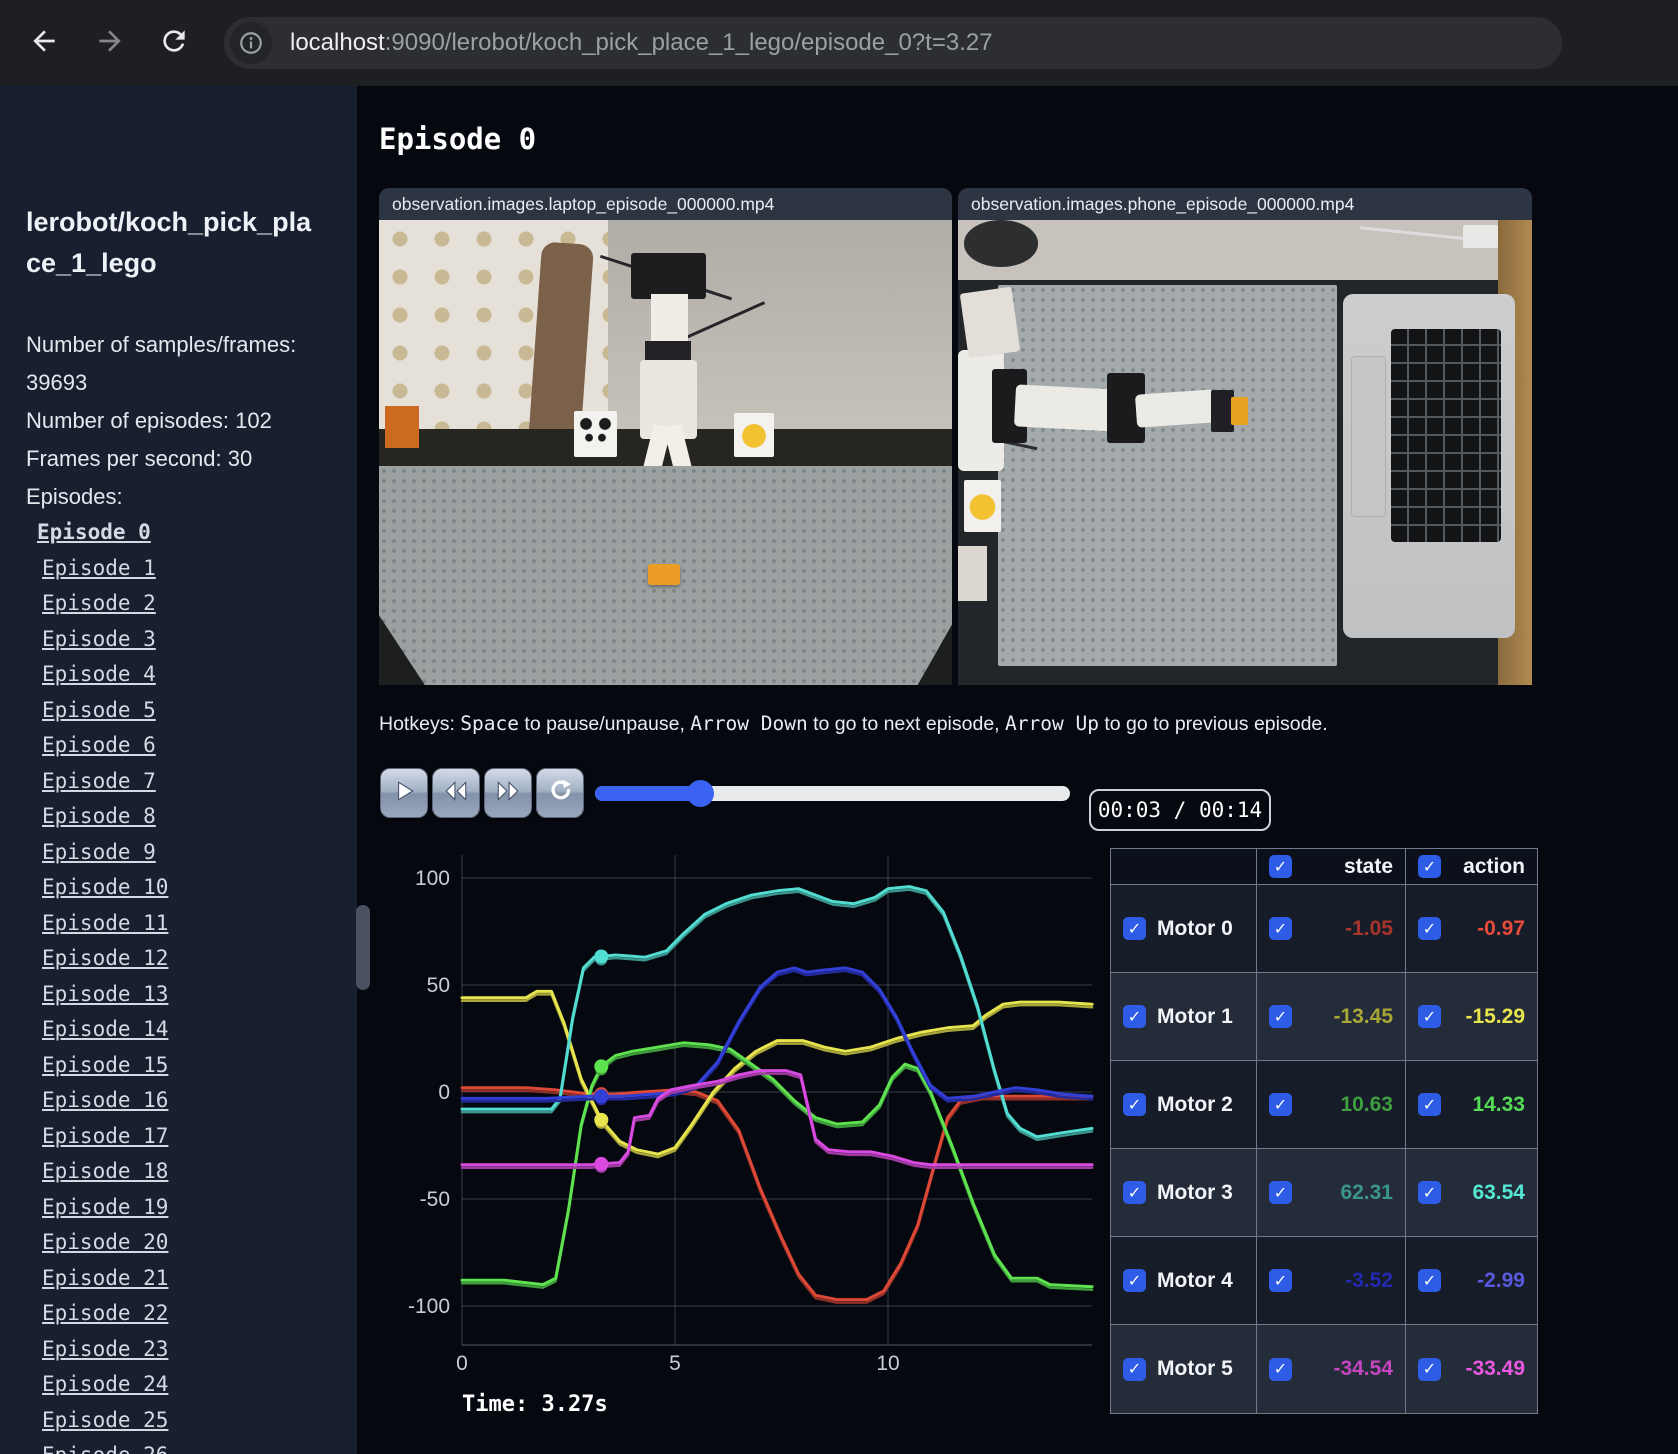 The width and height of the screenshot is (1678, 1454). What do you see at coordinates (1429, 1280) in the screenshot?
I see `motor-4-action-checkbox: ✓` at bounding box center [1429, 1280].